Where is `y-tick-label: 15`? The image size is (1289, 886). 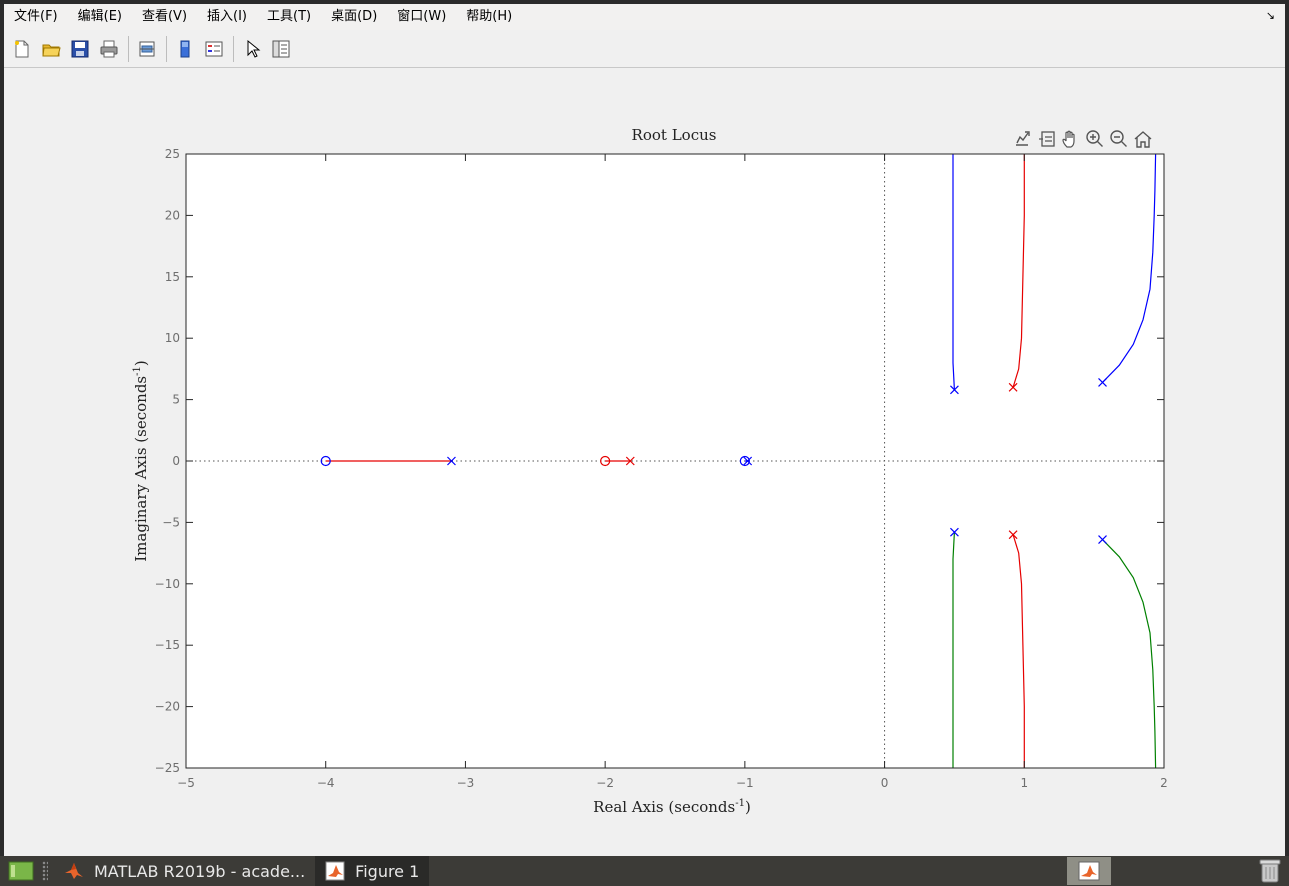 y-tick-label: 15 is located at coordinates (172, 277).